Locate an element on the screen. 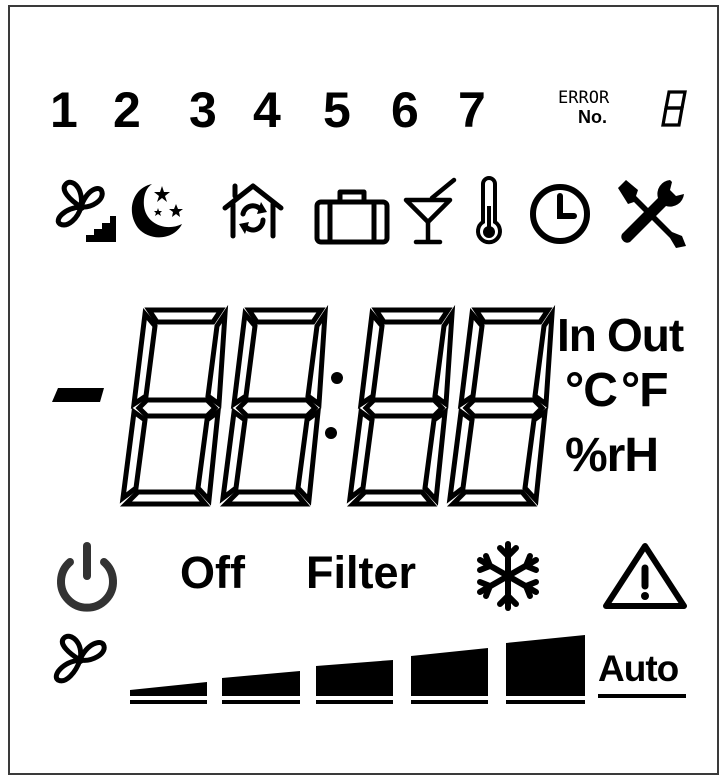 The width and height of the screenshot is (724, 778). auto-underline is located at coordinates (642, 696).